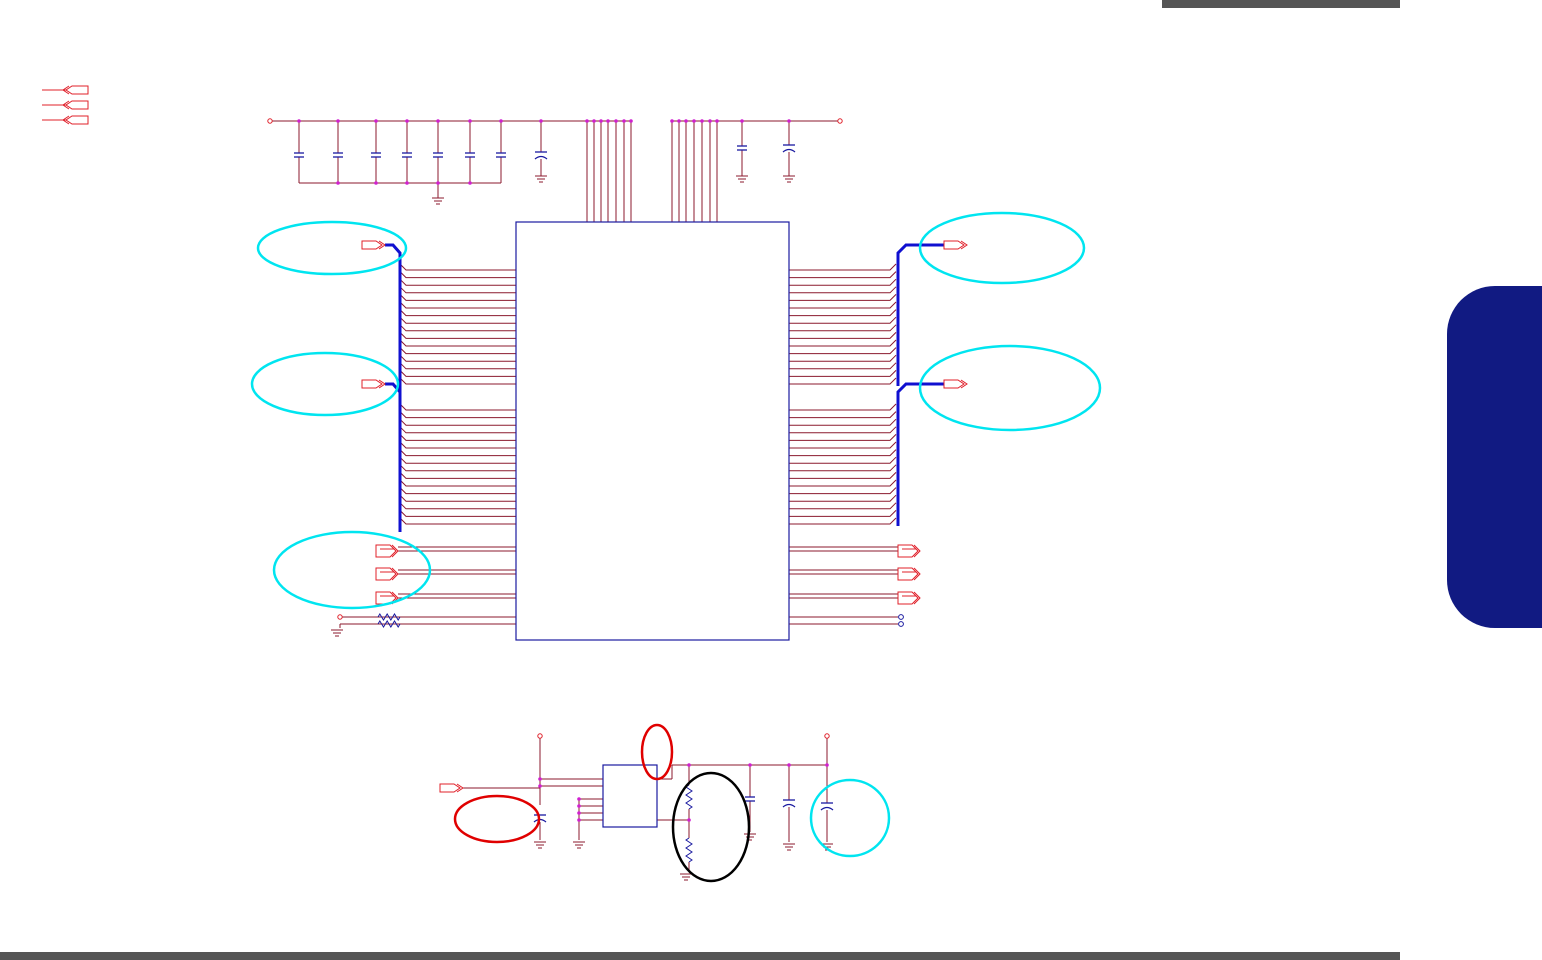 The width and height of the screenshot is (1542, 960). What do you see at coordinates (664, 387) in the screenshot?
I see `buses` at bounding box center [664, 387].